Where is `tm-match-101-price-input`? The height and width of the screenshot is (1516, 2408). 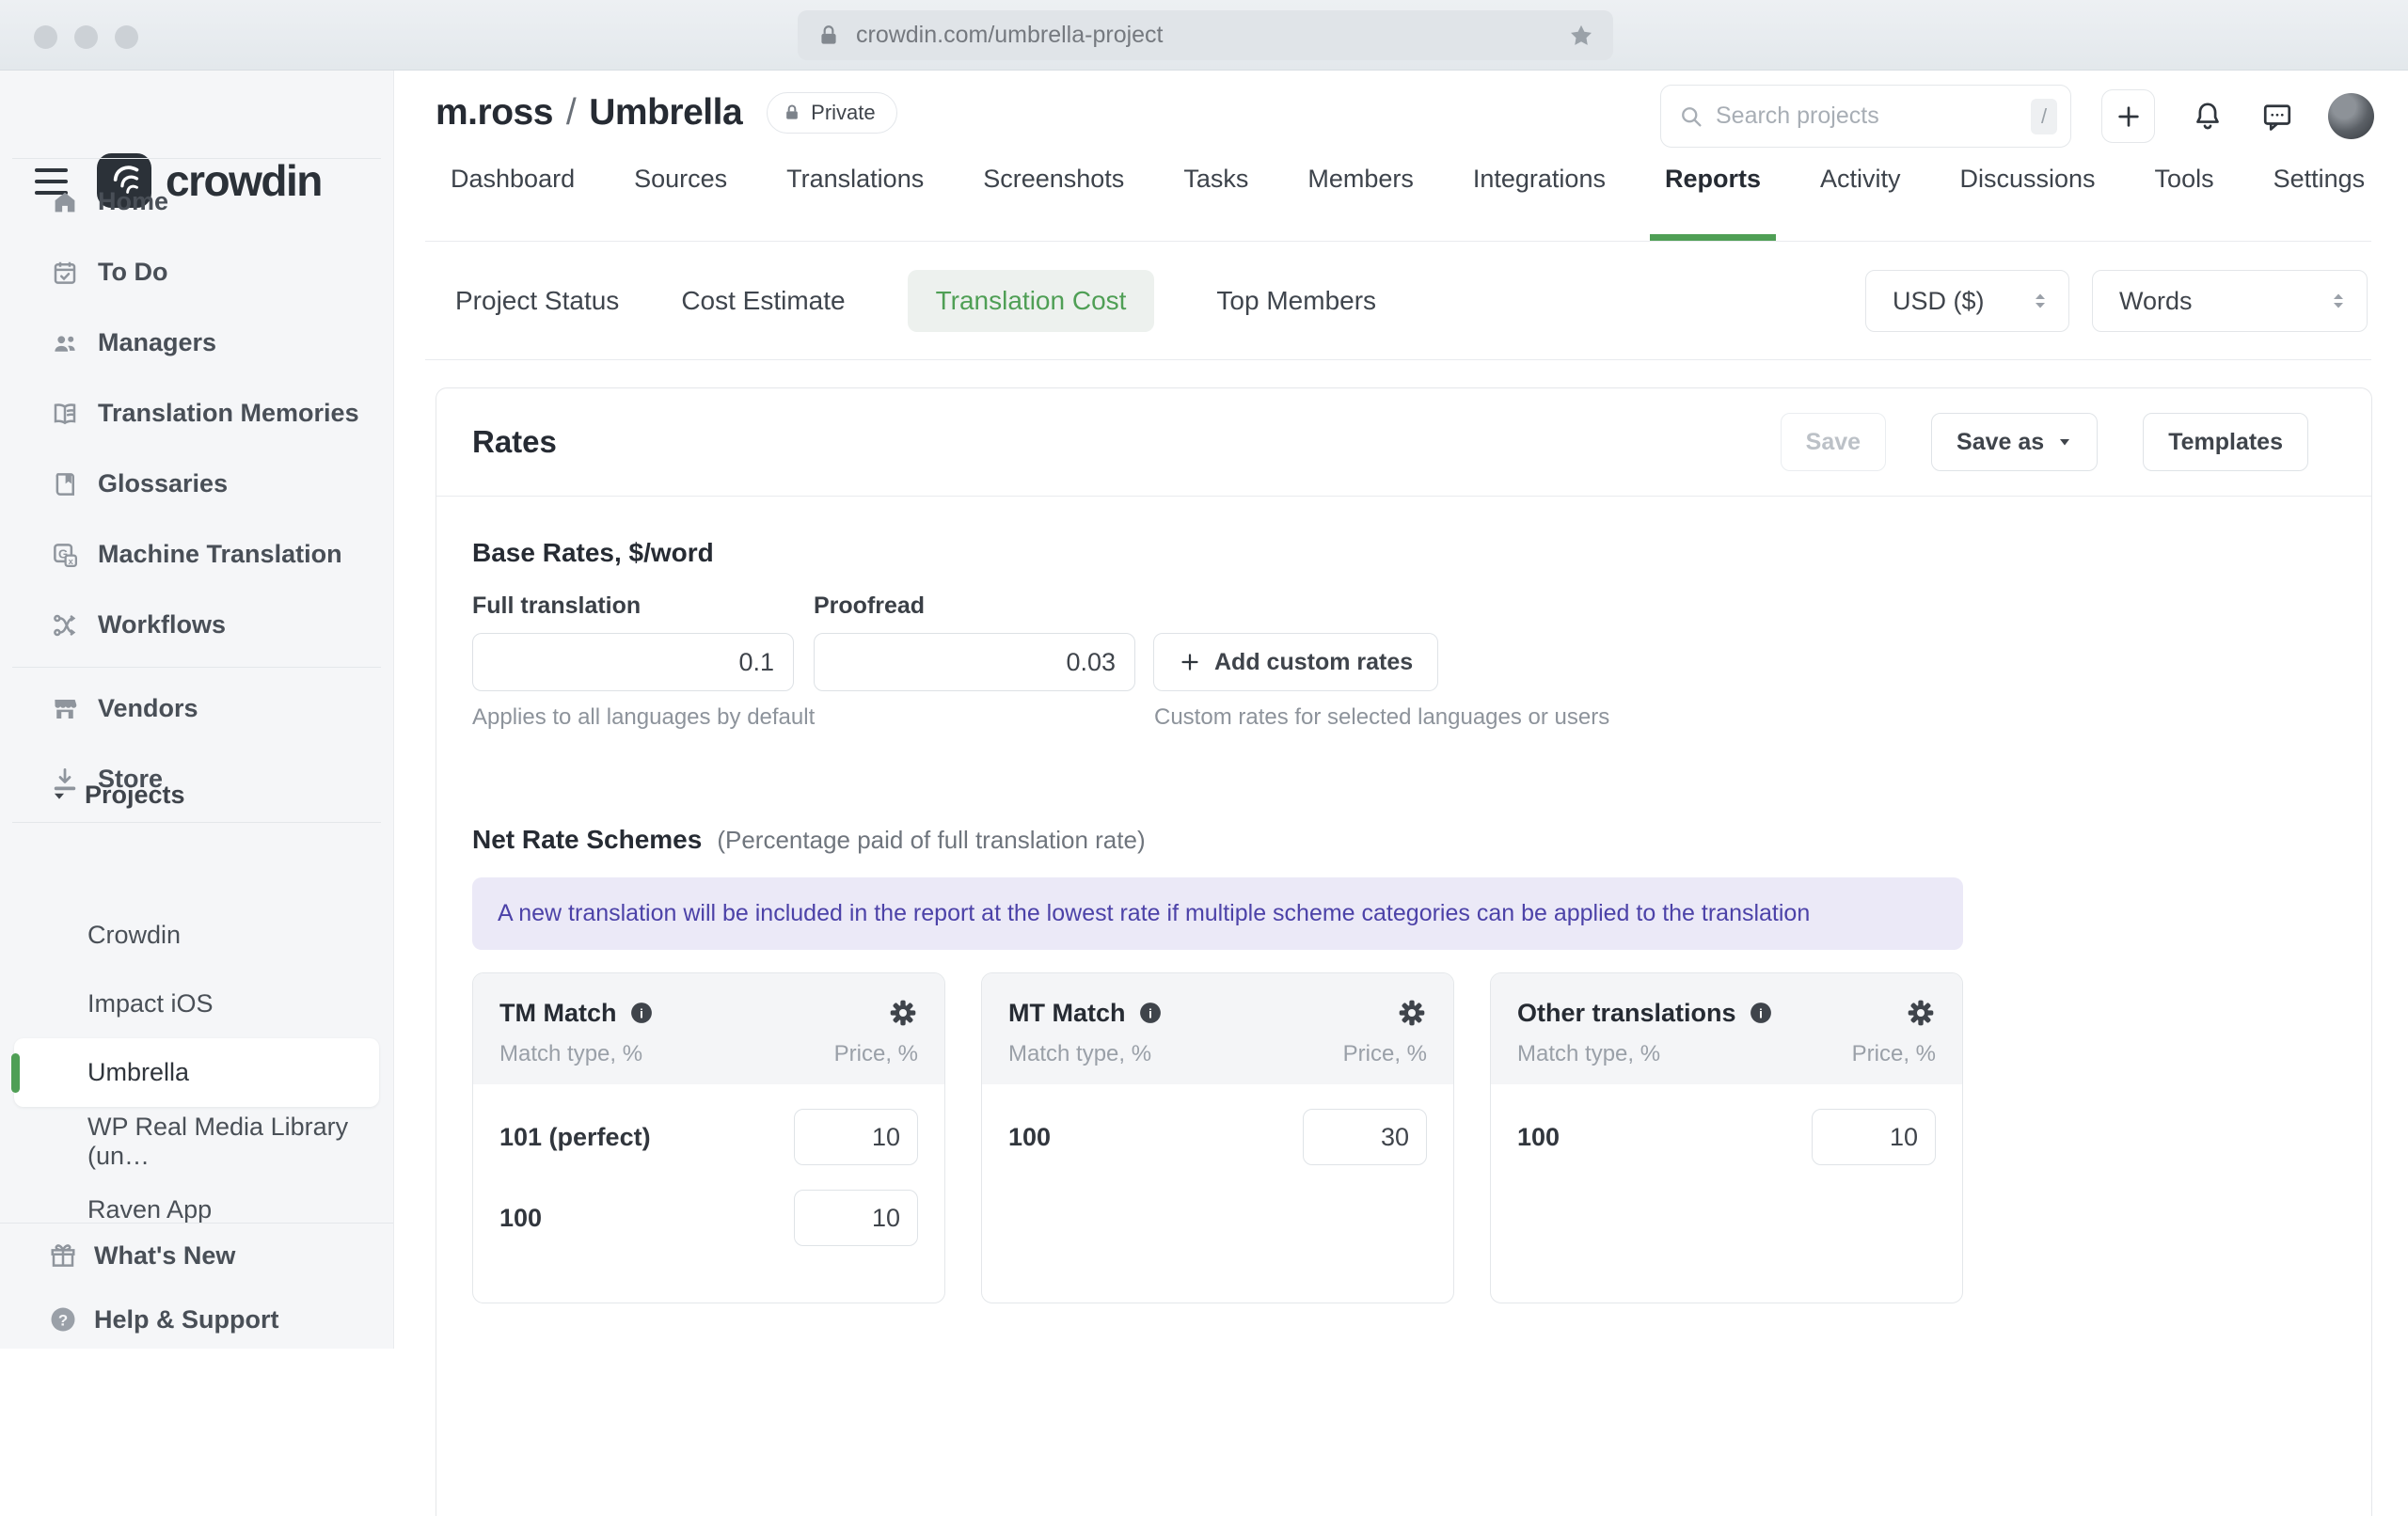 tm-match-101-price-input is located at coordinates (856, 1137).